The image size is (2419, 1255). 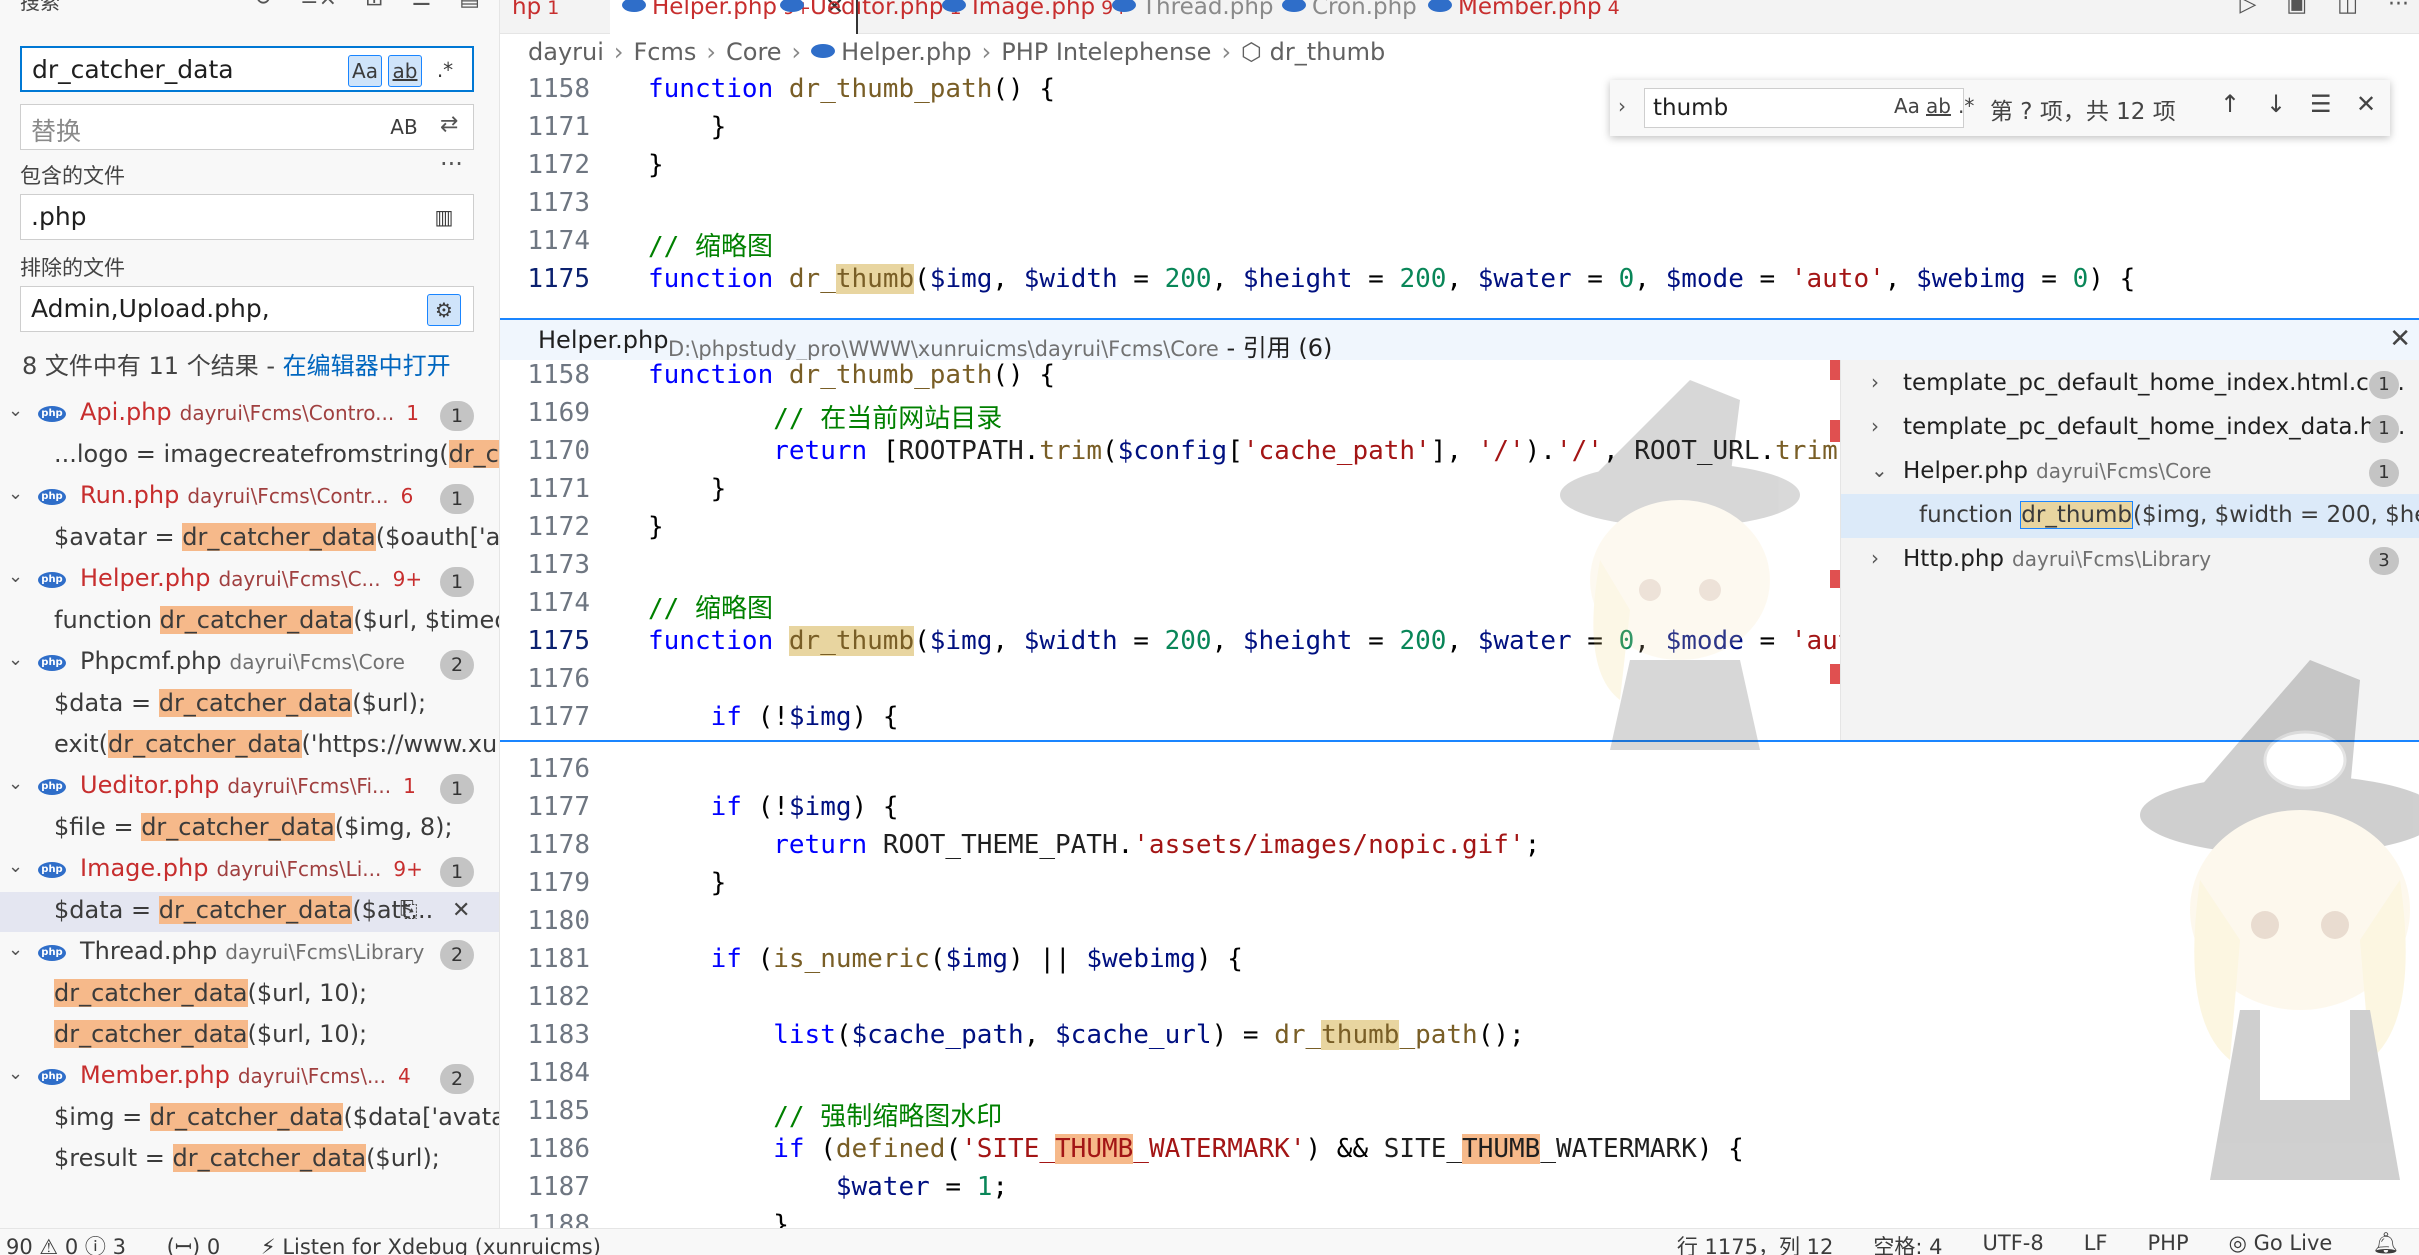 What do you see at coordinates (1966, 106) in the screenshot?
I see `find-regex-toggle: .*` at bounding box center [1966, 106].